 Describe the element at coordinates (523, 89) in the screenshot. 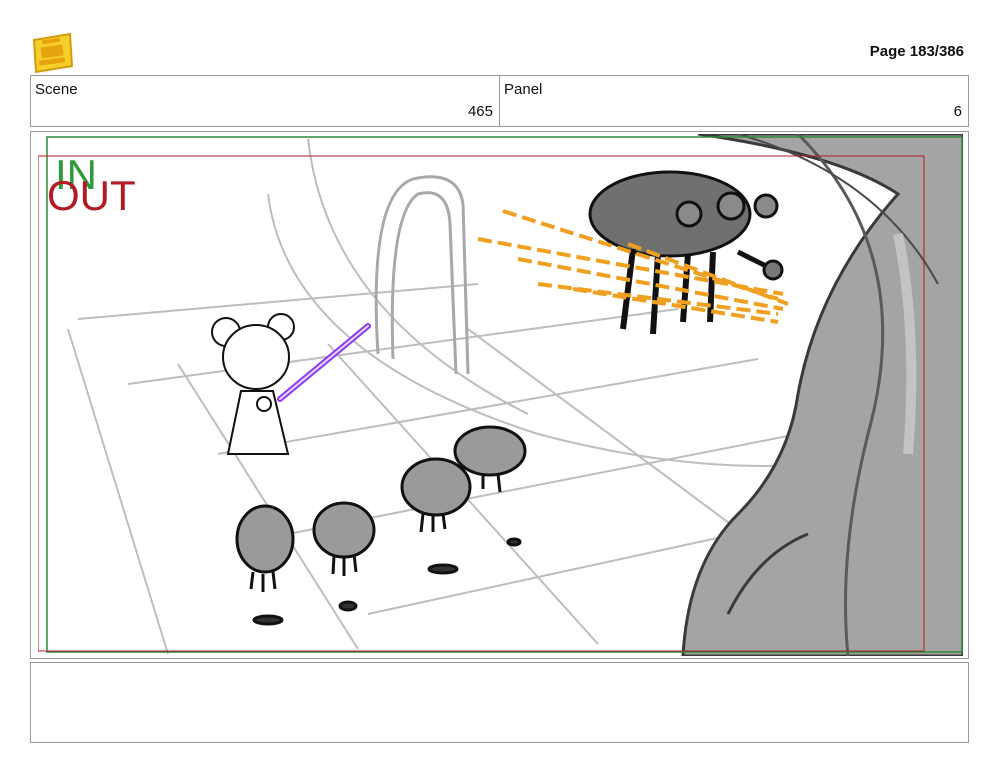

I see `panel-label: Panel` at that location.